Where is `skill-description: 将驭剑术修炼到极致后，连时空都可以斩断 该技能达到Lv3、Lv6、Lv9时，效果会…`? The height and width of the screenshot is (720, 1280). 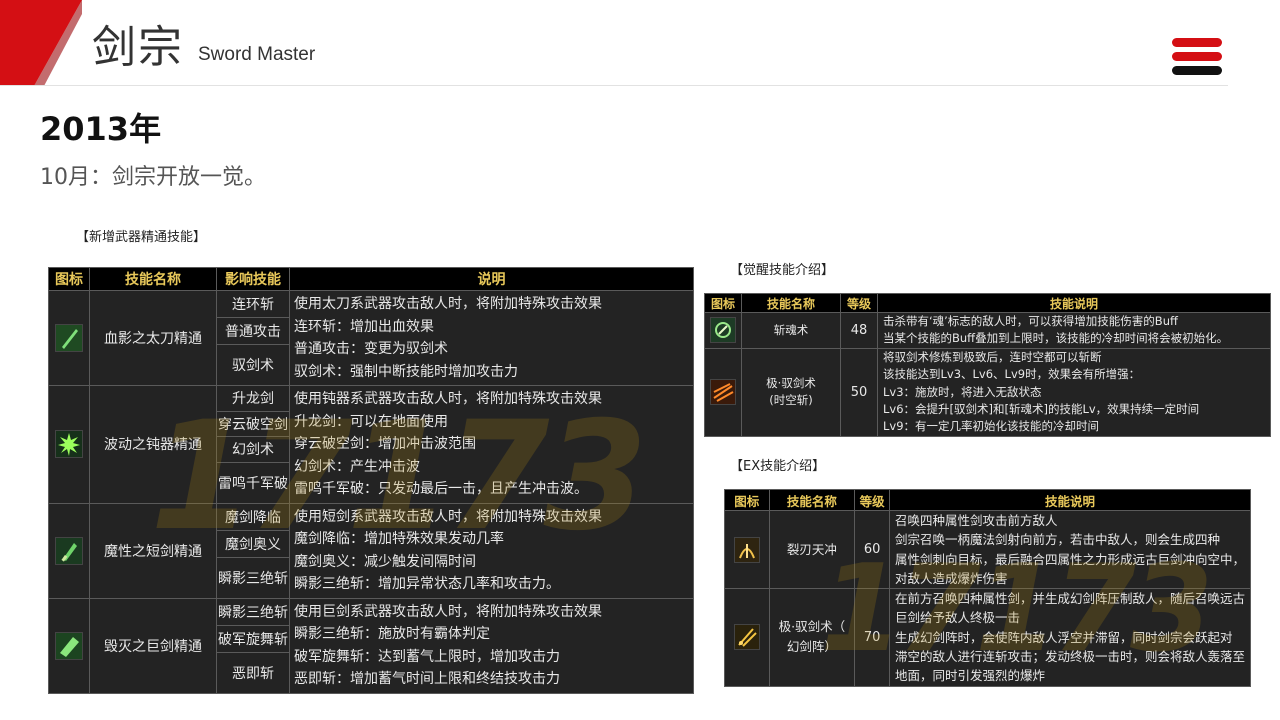
skill-description: 将驭剑术修炼到极致后，连时空都可以斩断 该技能达到Lv3、Lv6、Lv9时，效果会… is located at coordinates (1074, 392).